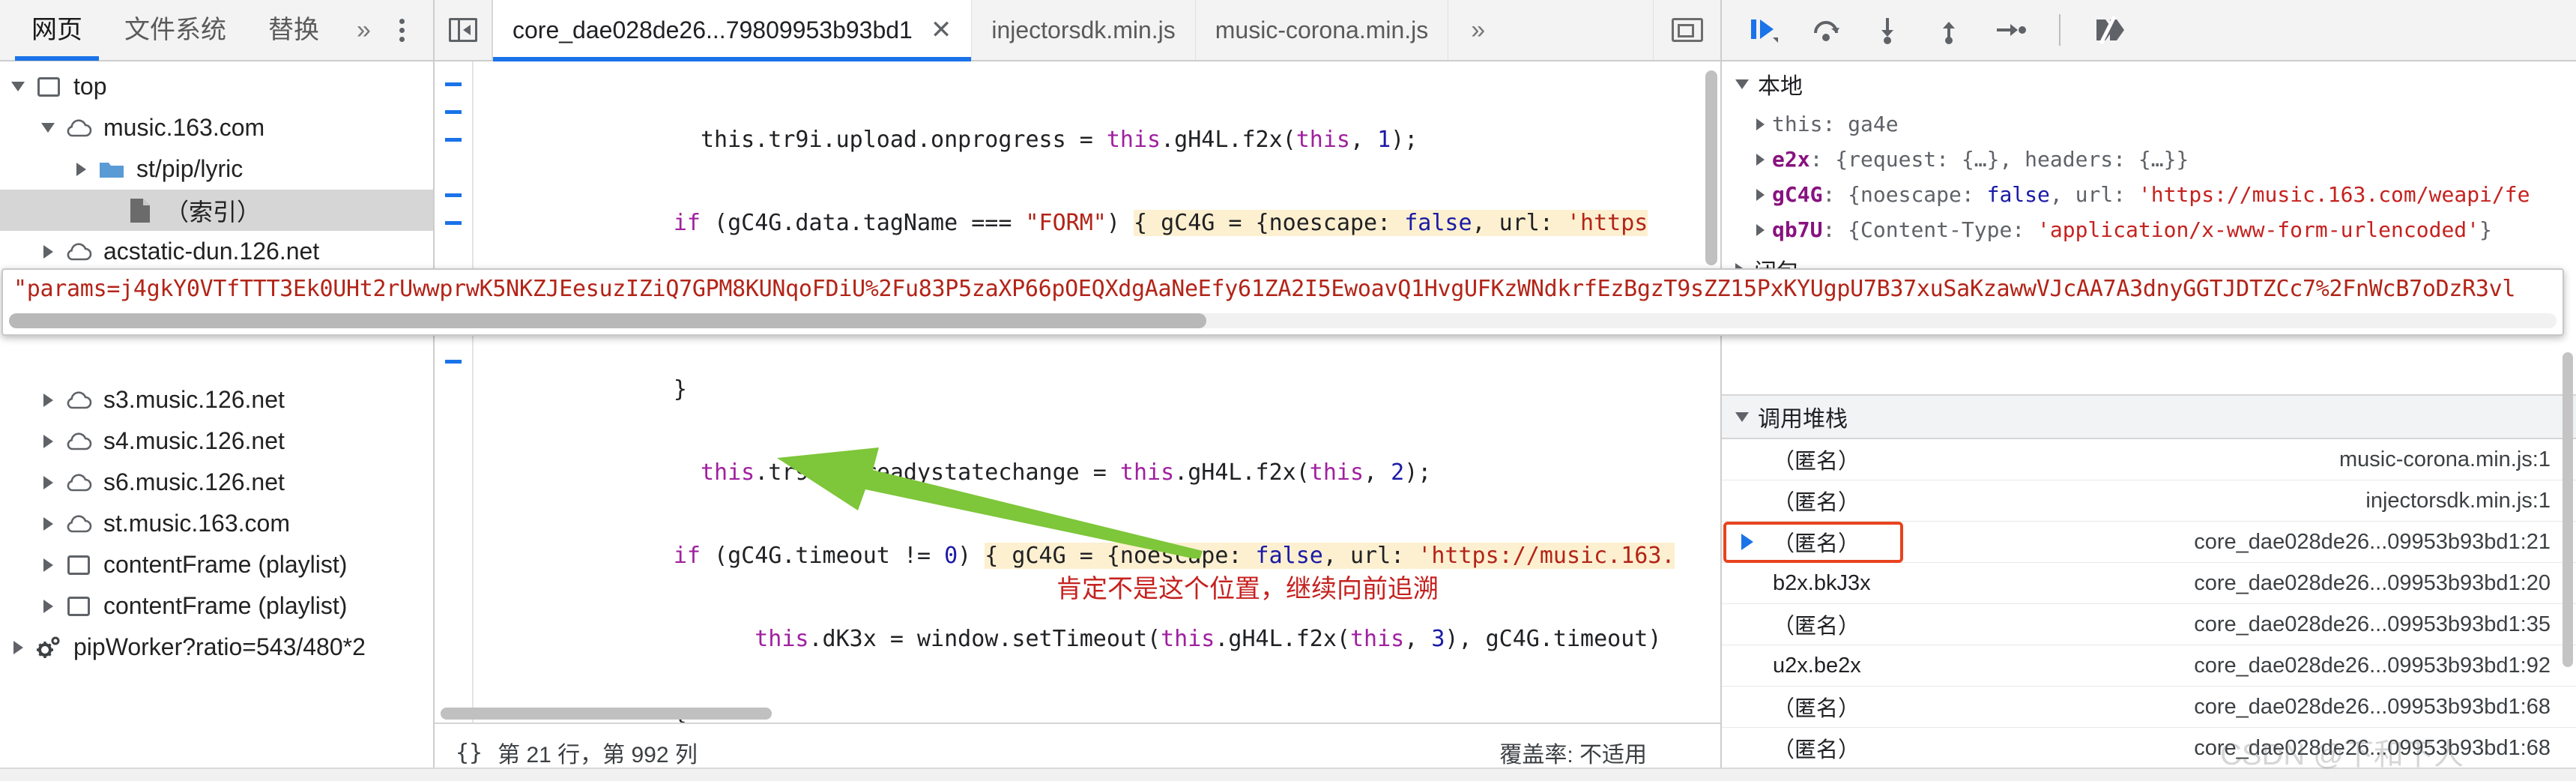 This screenshot has width=2576, height=781. Describe the element at coordinates (194, 481) in the screenshot. I see `tree-item-label: s6.music.126.net` at that location.